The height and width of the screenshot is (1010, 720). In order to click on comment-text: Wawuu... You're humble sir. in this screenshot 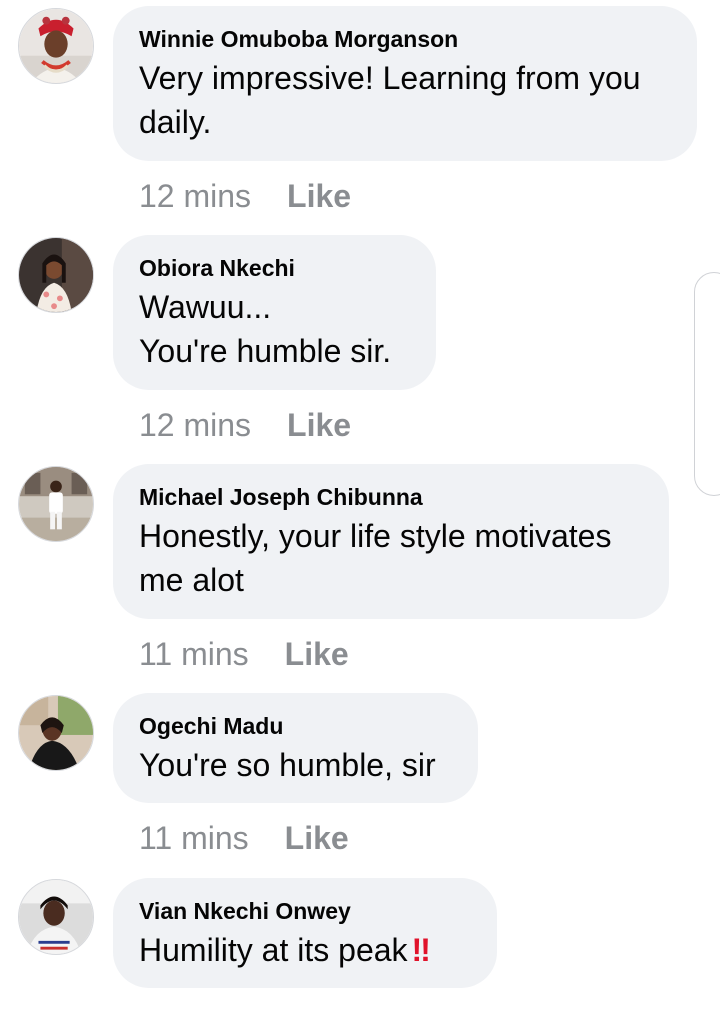, I will do `click(274, 329)`.